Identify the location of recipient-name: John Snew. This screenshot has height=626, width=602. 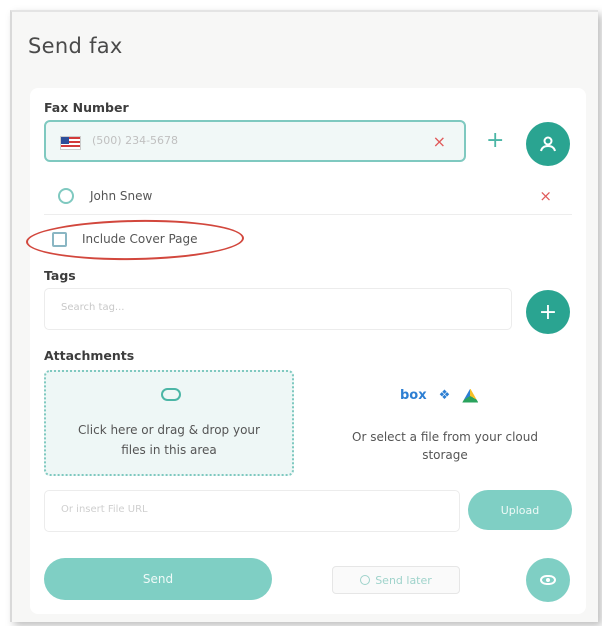
(121, 196).